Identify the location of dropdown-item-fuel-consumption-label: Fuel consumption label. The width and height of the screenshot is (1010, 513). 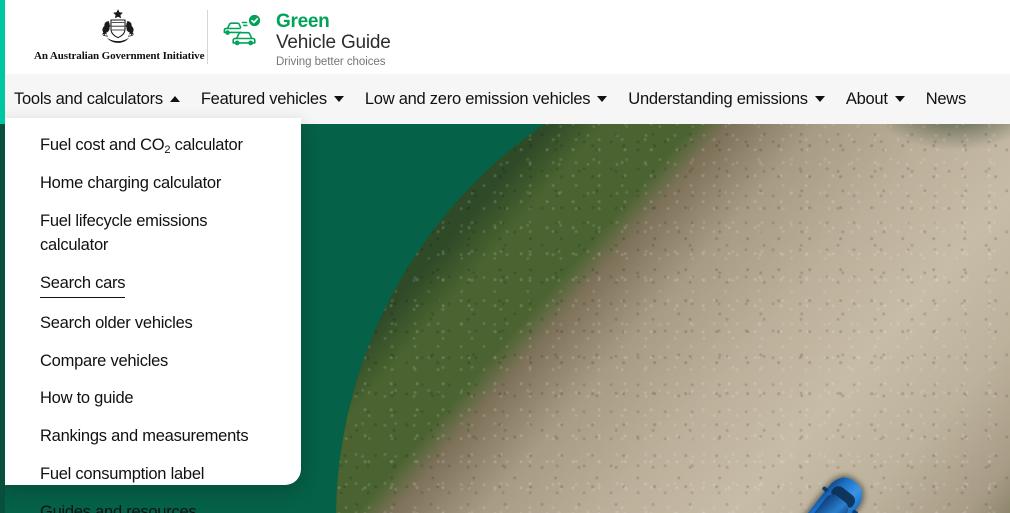
(150, 475).